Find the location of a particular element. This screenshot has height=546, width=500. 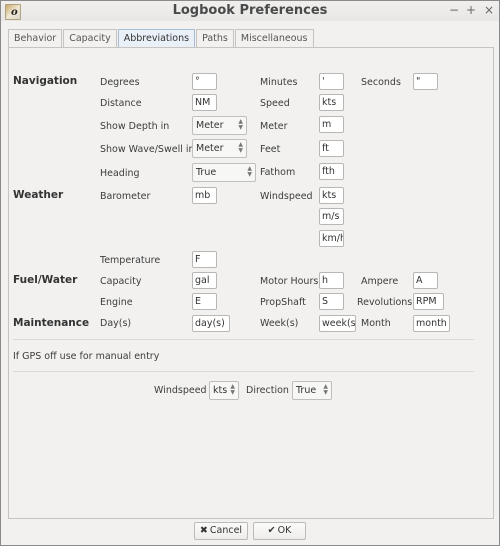

show-wave-label: Show Wave/Swell in is located at coordinates (147, 149).